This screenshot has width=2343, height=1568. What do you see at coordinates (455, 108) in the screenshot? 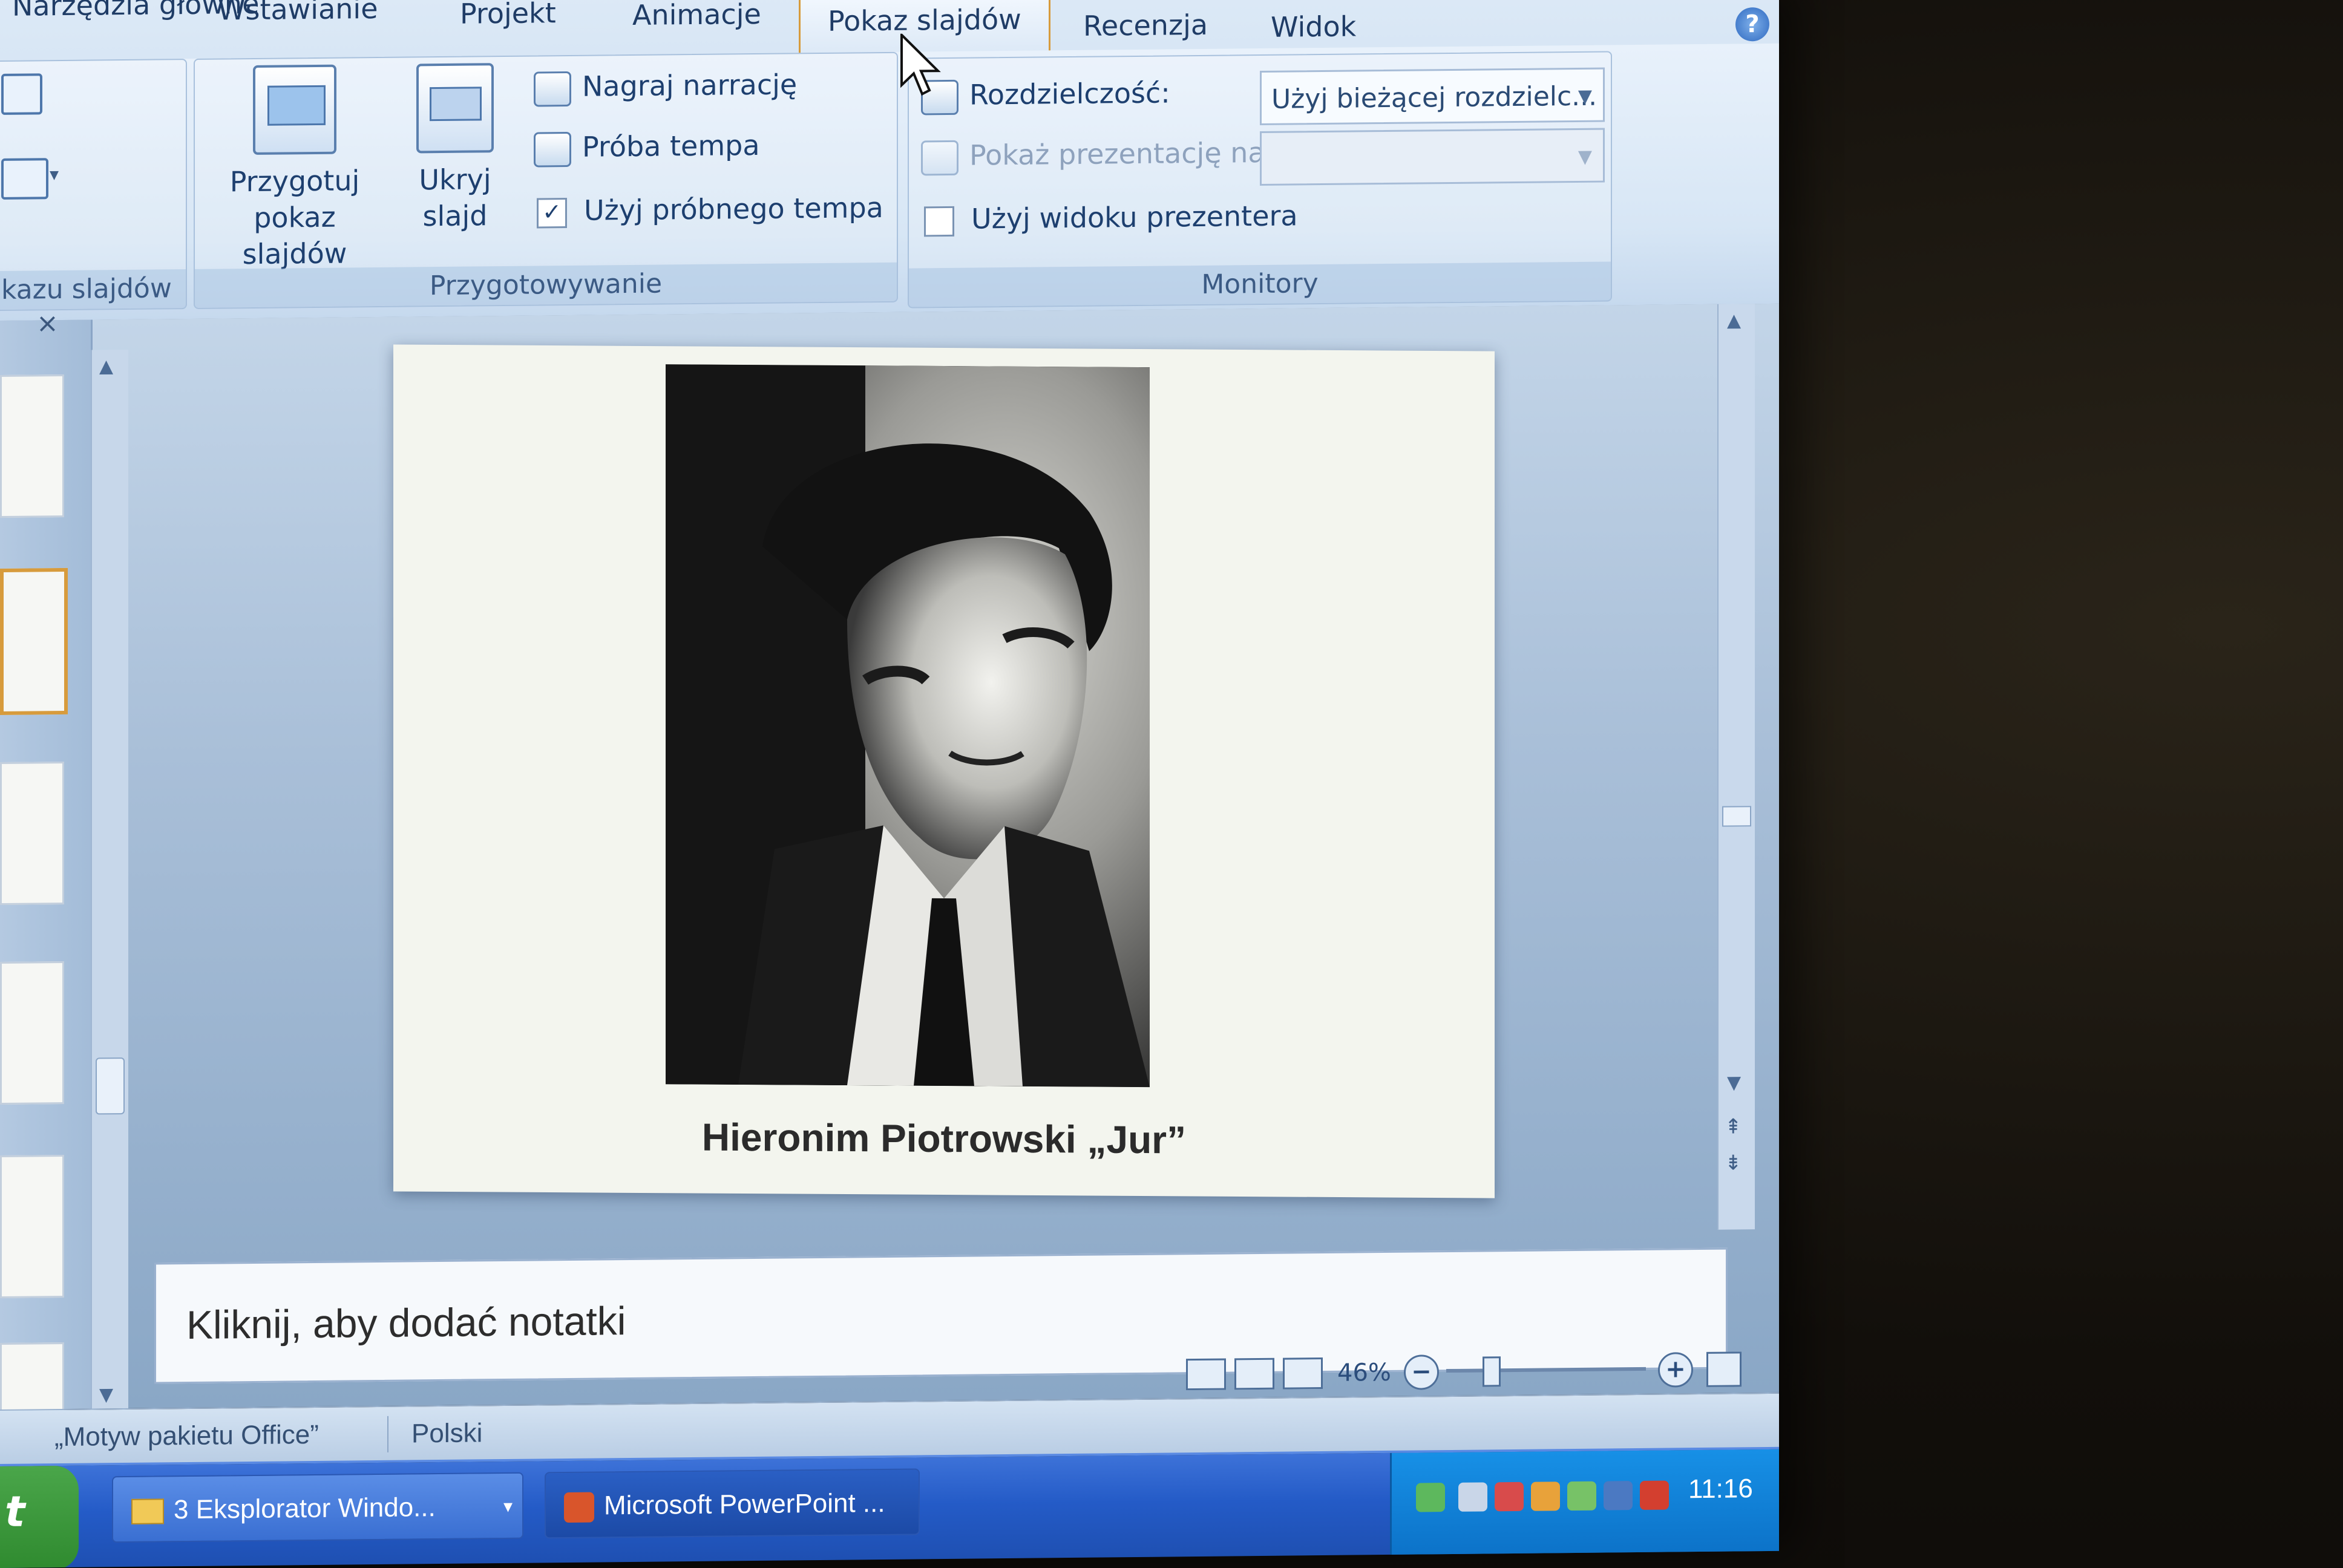
I see `hide-slide-icon` at bounding box center [455, 108].